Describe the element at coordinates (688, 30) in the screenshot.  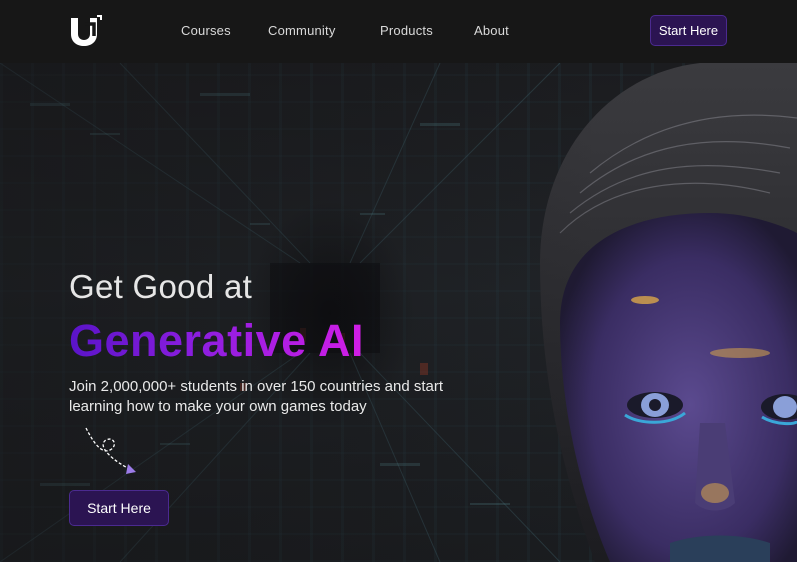
I see `nav-start-here-button: Start Here` at that location.